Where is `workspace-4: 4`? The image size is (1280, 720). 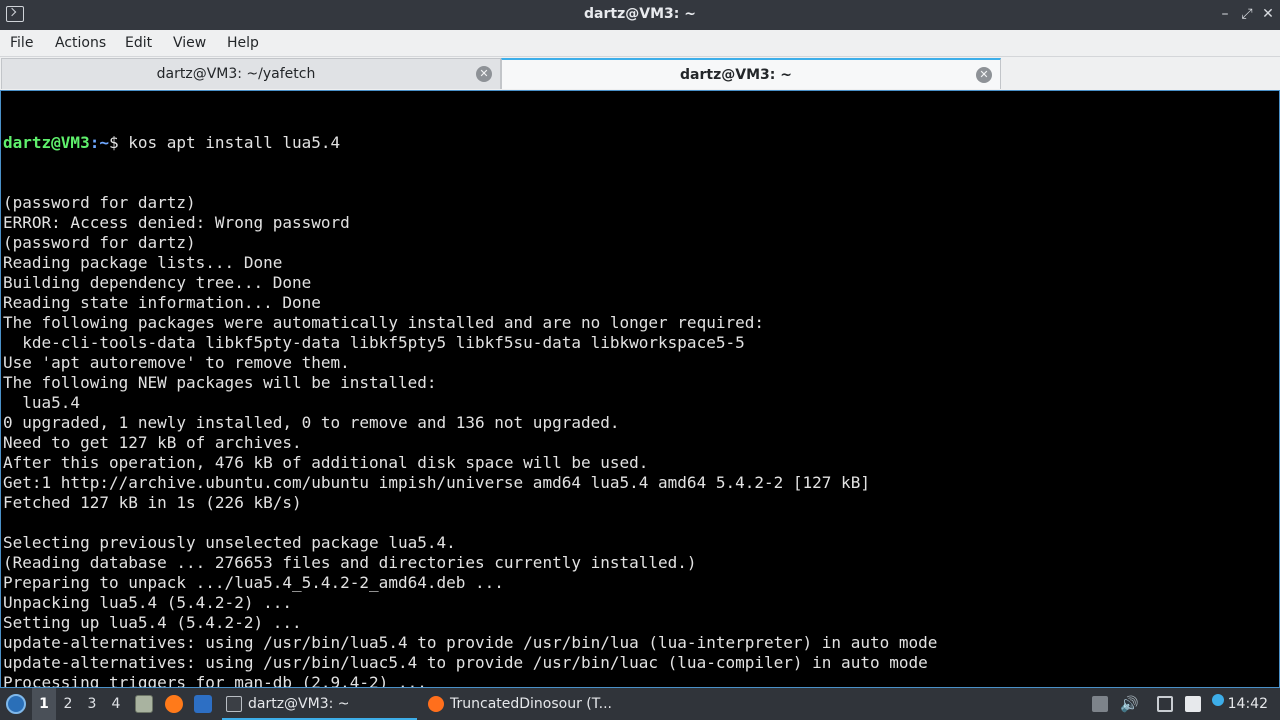
workspace-4: 4 is located at coordinates (116, 704).